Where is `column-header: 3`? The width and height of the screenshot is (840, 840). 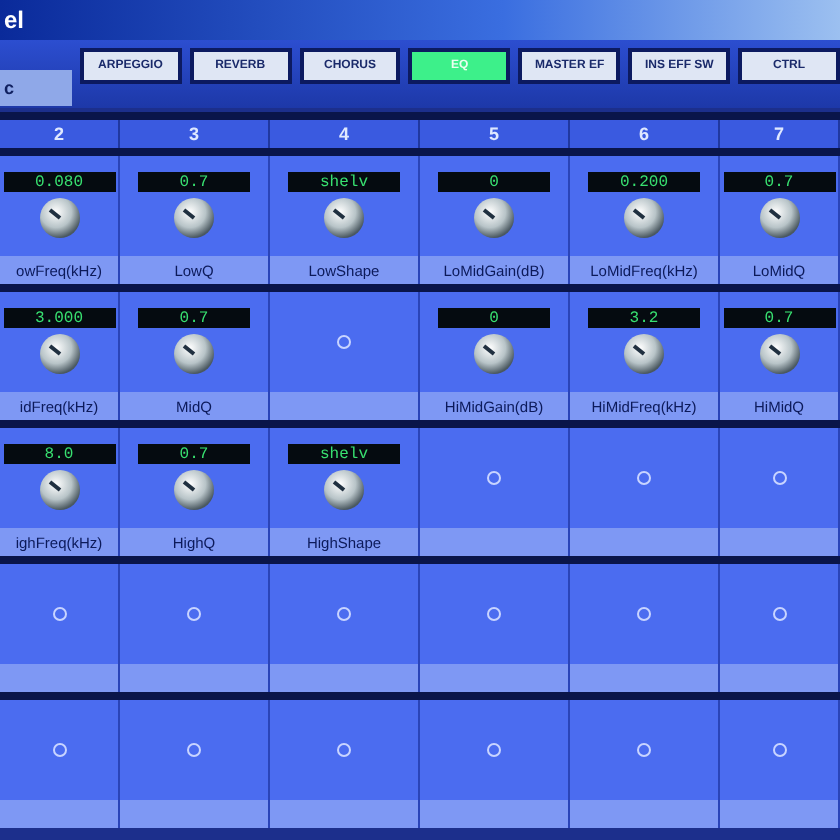
column-header: 3 is located at coordinates (195, 134).